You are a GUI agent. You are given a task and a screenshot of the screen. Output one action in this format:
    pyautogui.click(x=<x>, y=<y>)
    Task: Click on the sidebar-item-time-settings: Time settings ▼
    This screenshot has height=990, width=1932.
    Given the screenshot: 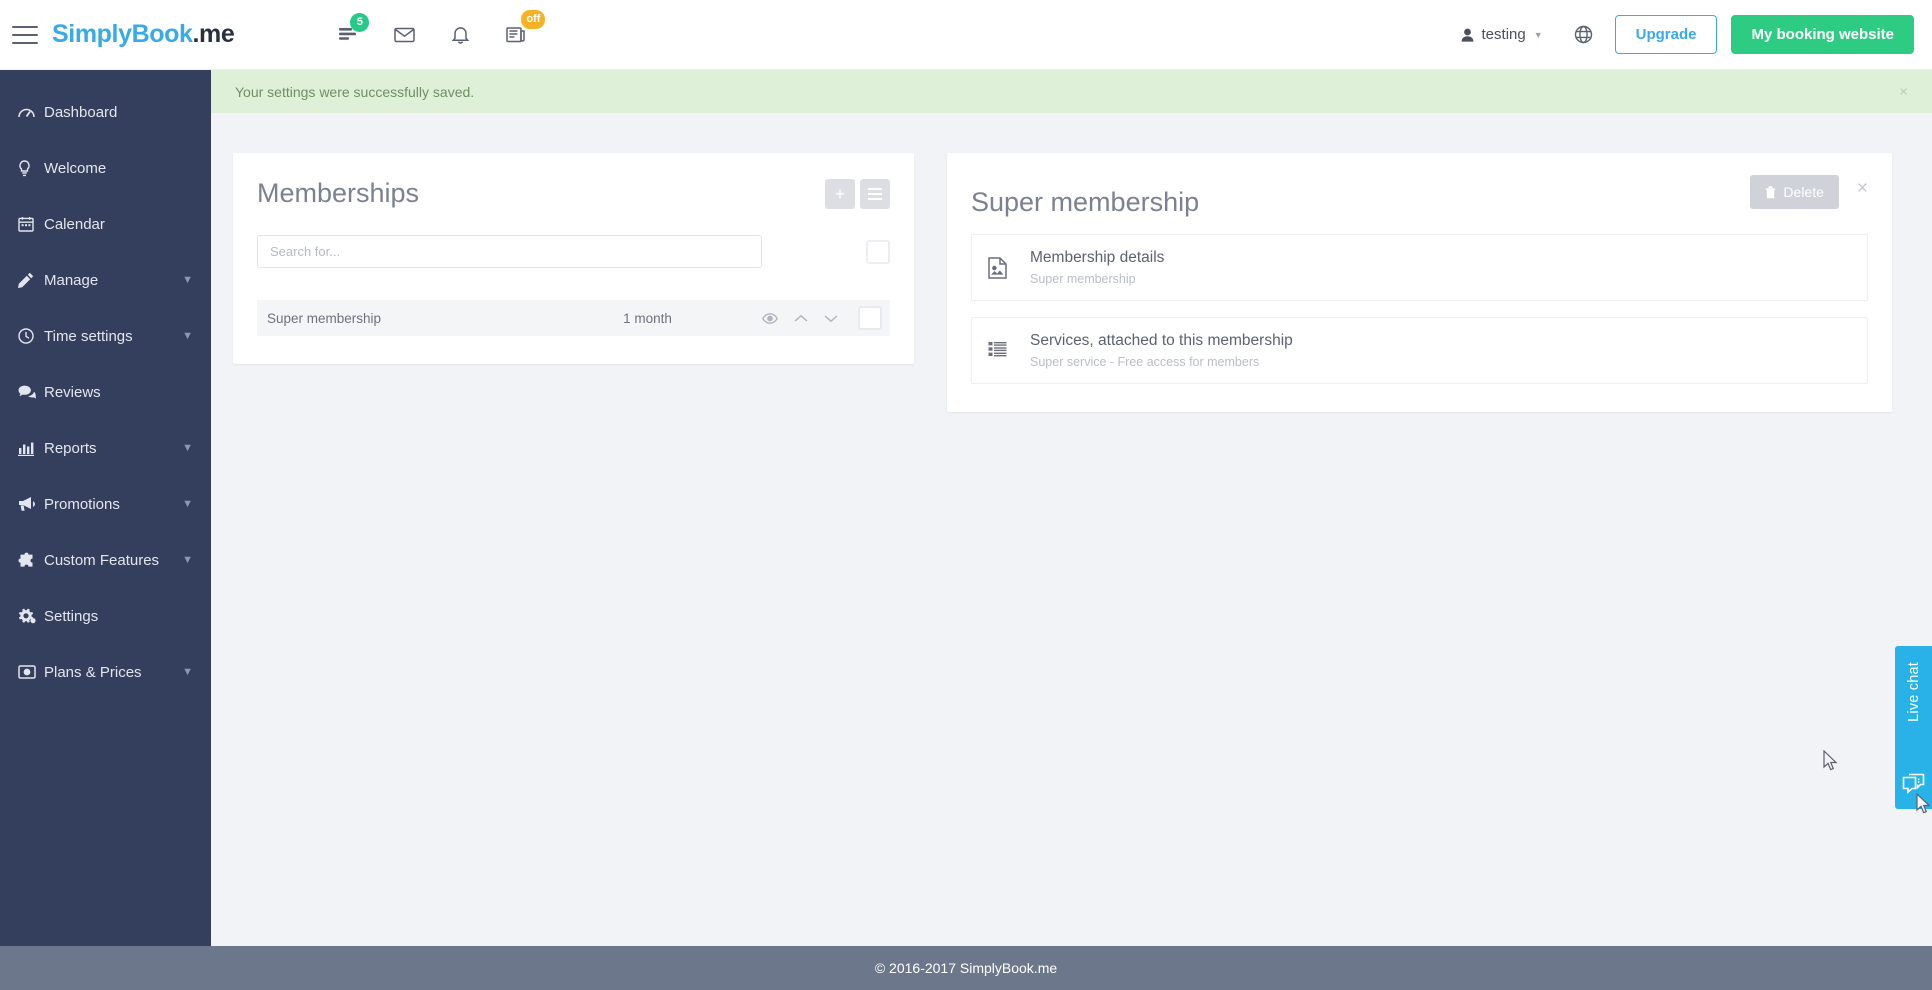 What is the action you would take?
    pyautogui.click(x=105, y=336)
    